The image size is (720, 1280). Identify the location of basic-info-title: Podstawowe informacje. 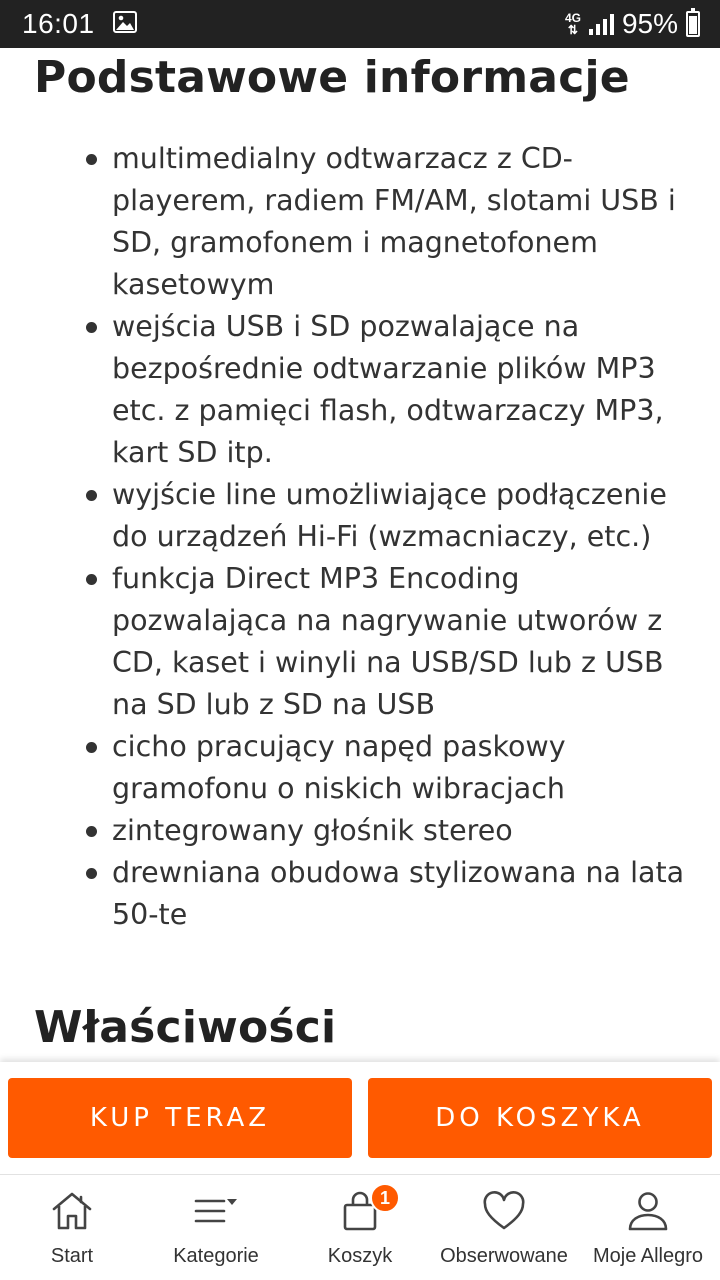
(332, 77).